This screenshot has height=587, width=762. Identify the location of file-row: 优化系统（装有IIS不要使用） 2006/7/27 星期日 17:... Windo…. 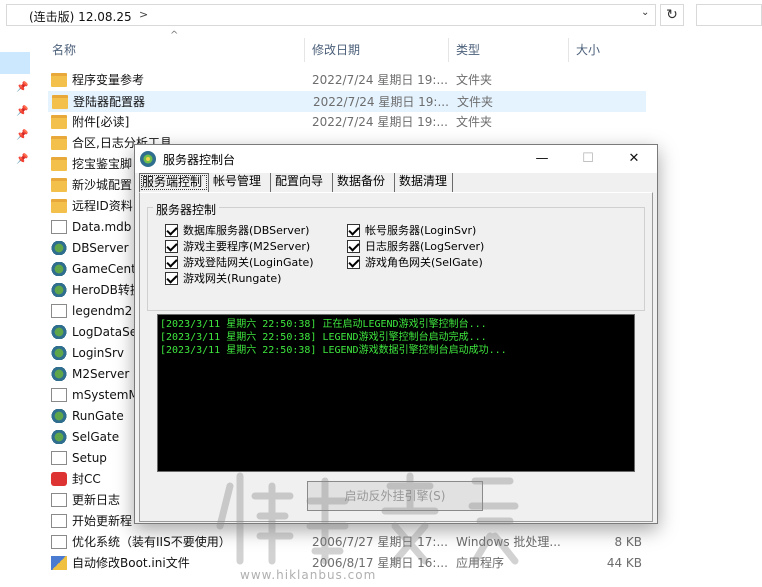
(347, 542).